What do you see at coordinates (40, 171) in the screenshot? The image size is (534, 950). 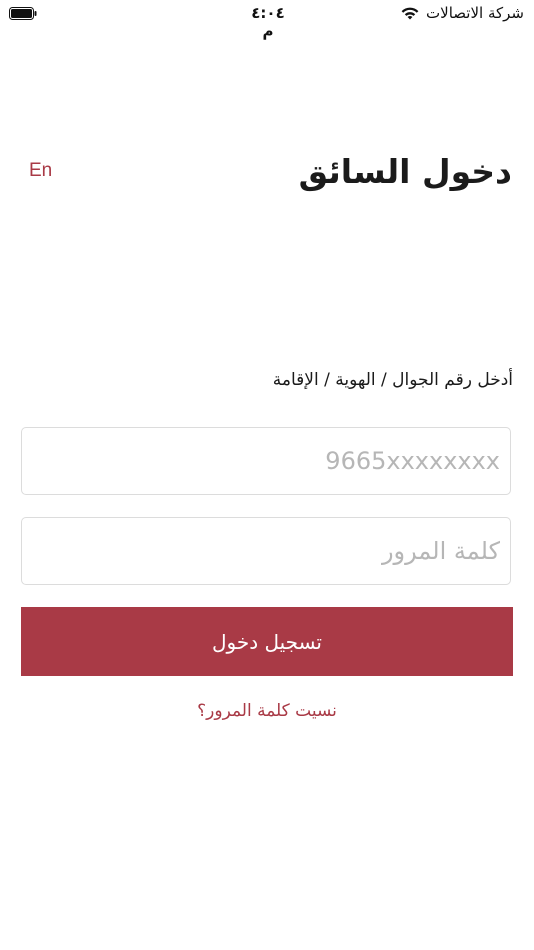 I see `language-toggle-button: En` at bounding box center [40, 171].